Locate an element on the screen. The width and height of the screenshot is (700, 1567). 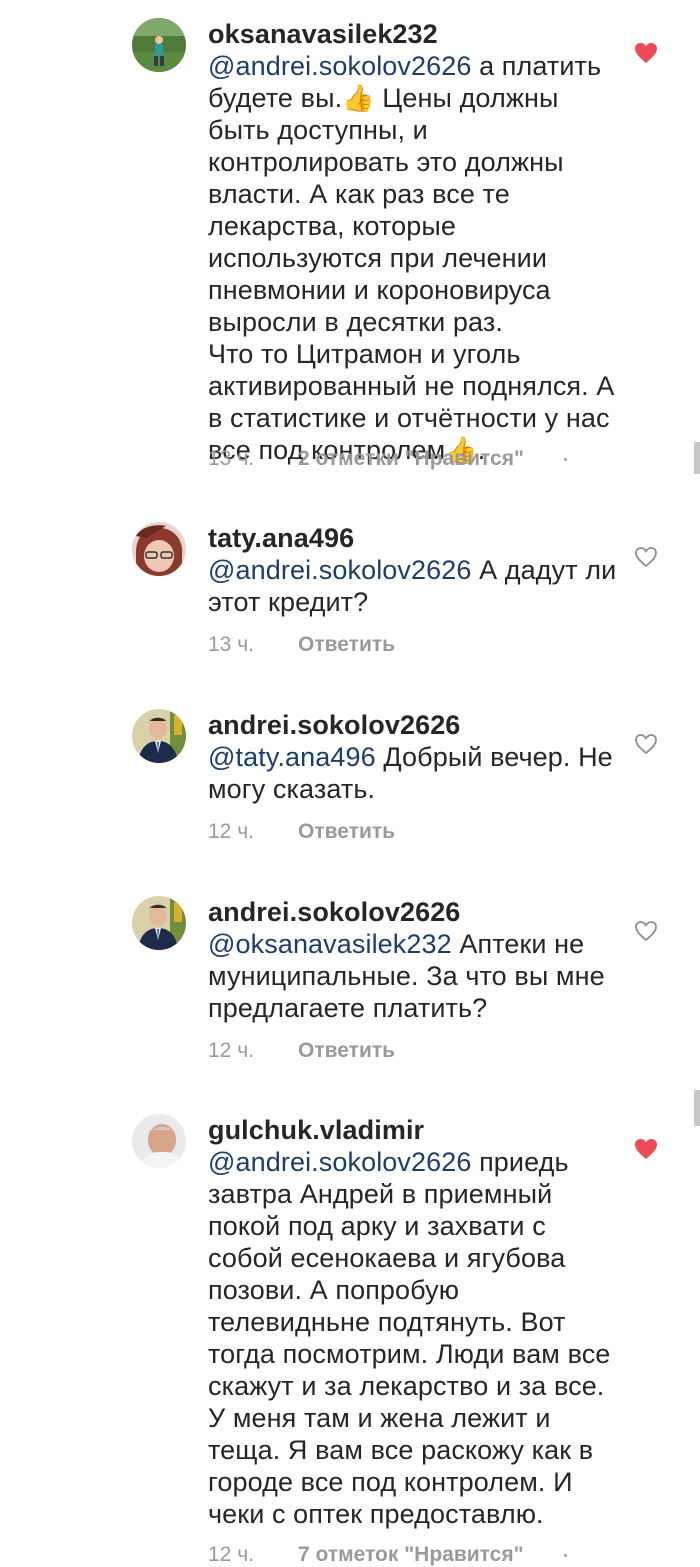
comment-meta: 13 ч. Ответить is located at coordinates (301, 645).